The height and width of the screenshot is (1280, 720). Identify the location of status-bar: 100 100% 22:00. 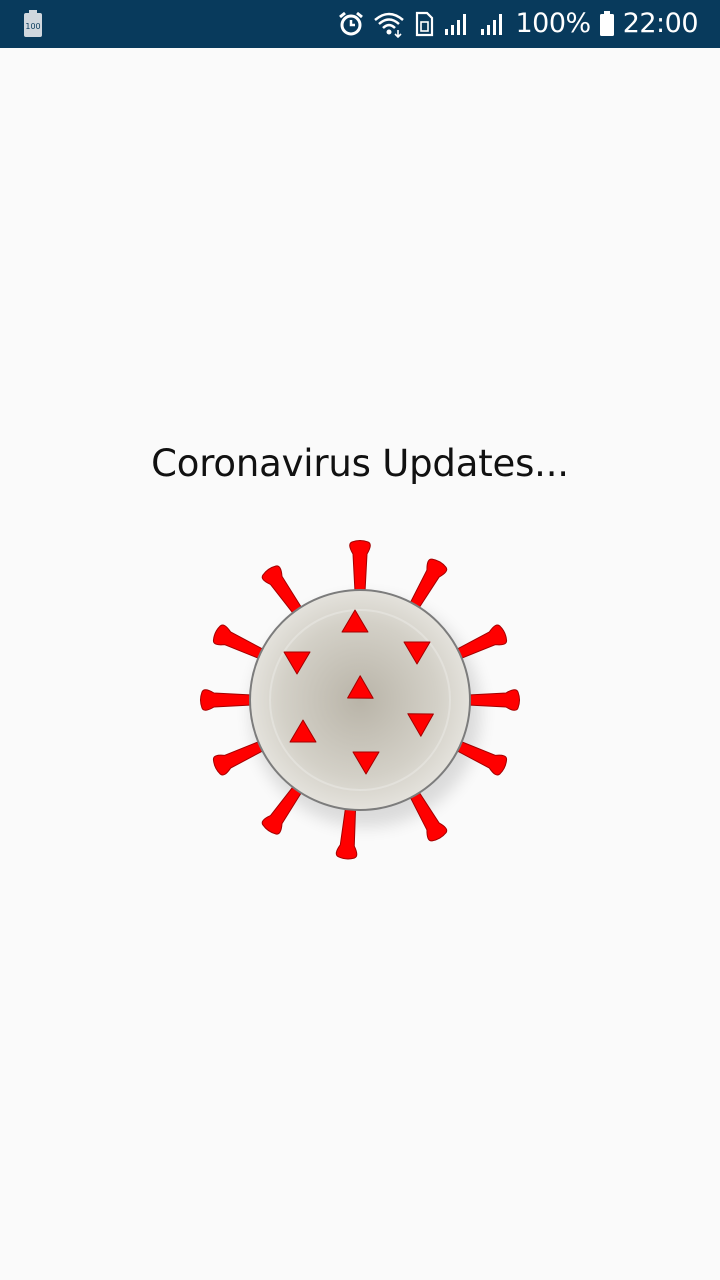
(360, 24).